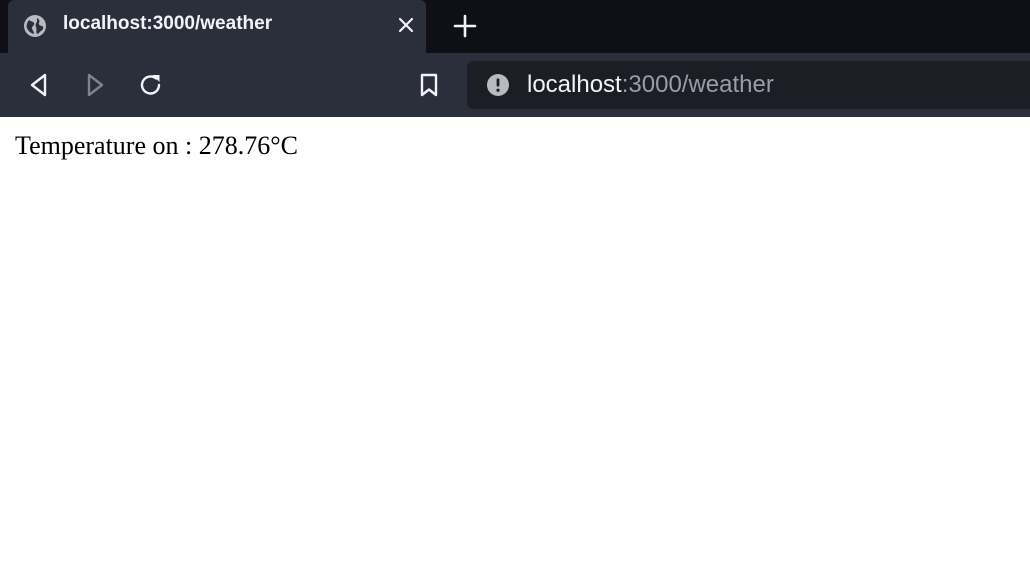 This screenshot has height=586, width=1030. I want to click on bookmark-button, so click(429, 85).